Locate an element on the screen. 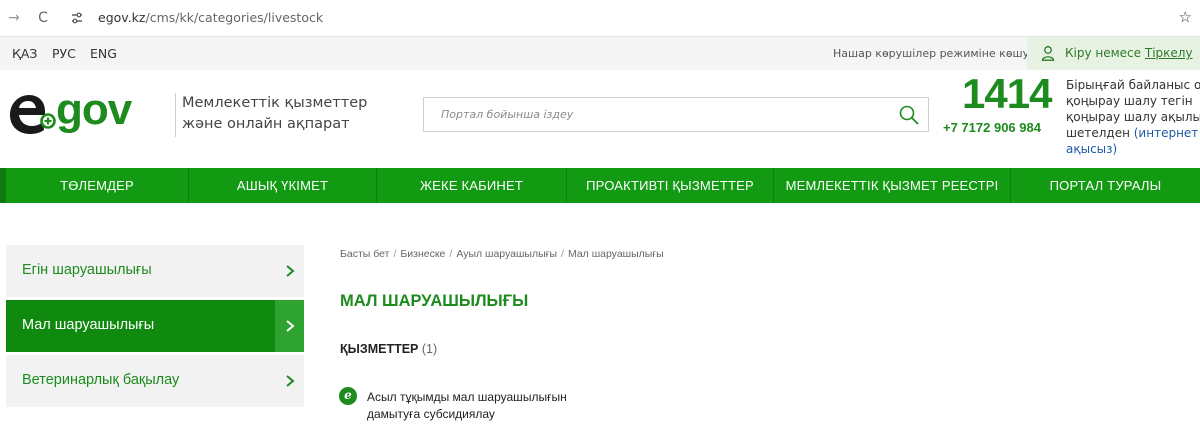 Image resolution: width=1200 pixels, height=424 pixels. nav-item-personal-cabinet: ЖЕКЕ КАБИНЕТ is located at coordinates (472, 185).